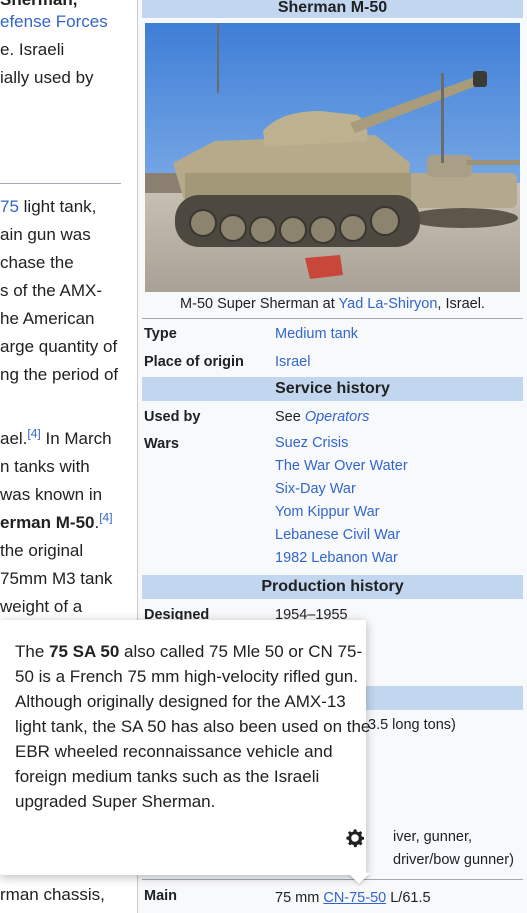 This screenshot has width=527, height=913. What do you see at coordinates (59, 346) in the screenshot?
I see `article-line: arge quantity of` at bounding box center [59, 346].